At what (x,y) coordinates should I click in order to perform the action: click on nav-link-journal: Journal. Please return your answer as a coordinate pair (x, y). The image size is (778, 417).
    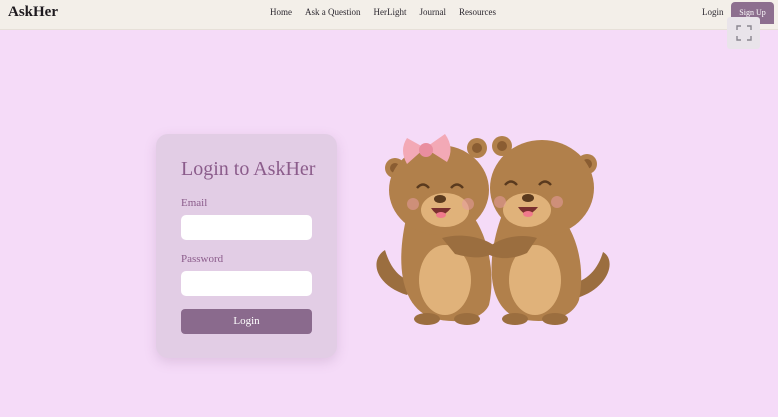
    Looking at the image, I should click on (433, 12).